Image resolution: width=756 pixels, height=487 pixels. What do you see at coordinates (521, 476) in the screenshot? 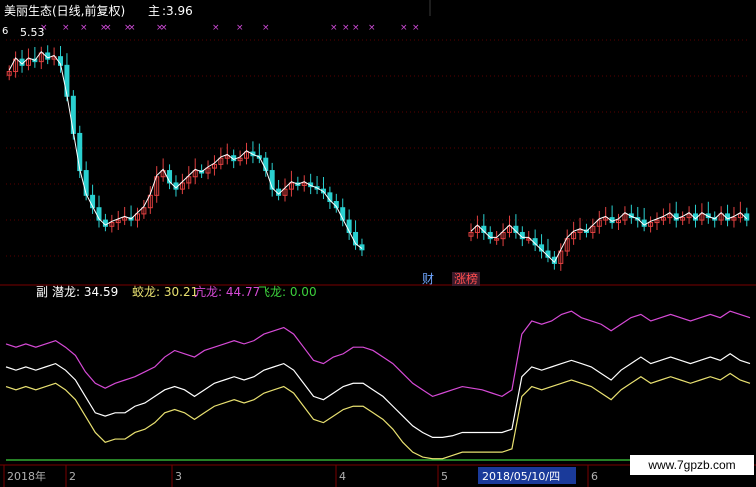
I see `cursor-date: 2018/05/10/四` at bounding box center [521, 476].